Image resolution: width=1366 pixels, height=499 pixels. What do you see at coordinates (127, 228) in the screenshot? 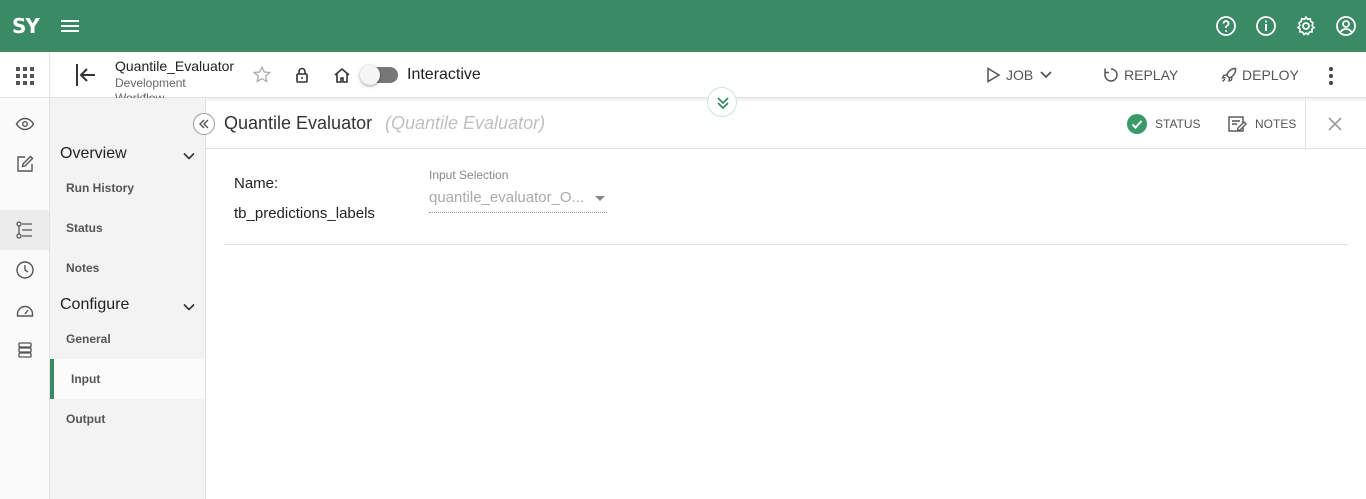
I see `nav-item-status: Status` at bounding box center [127, 228].